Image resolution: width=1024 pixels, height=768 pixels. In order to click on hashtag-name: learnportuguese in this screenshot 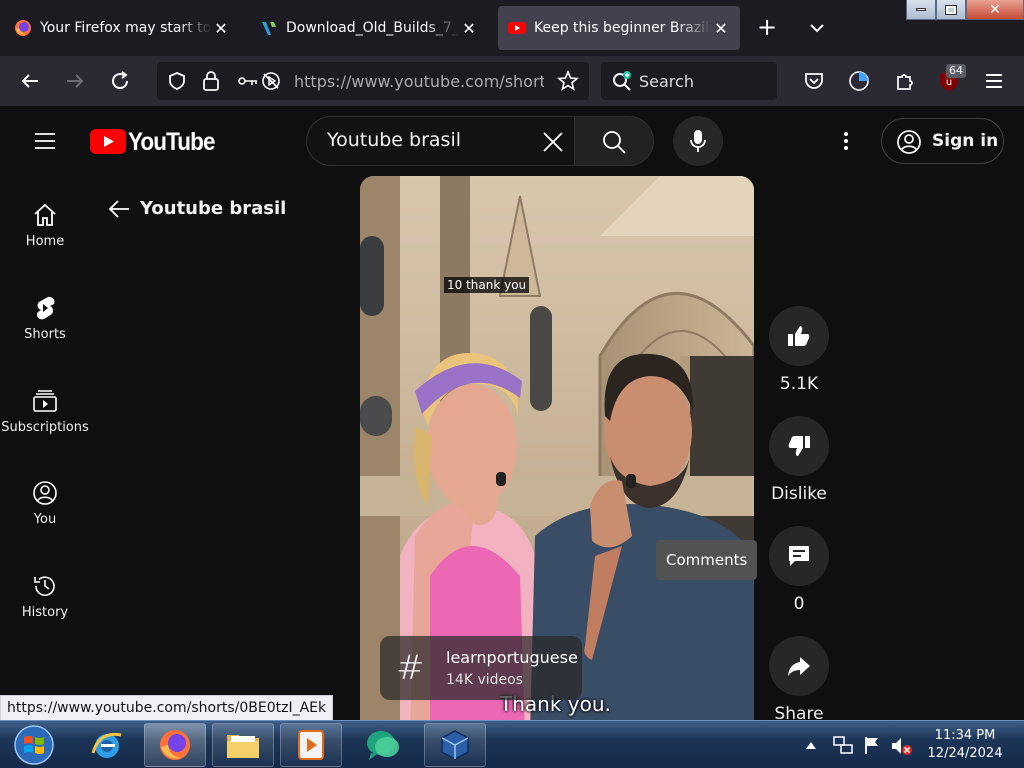, I will do `click(512, 657)`.